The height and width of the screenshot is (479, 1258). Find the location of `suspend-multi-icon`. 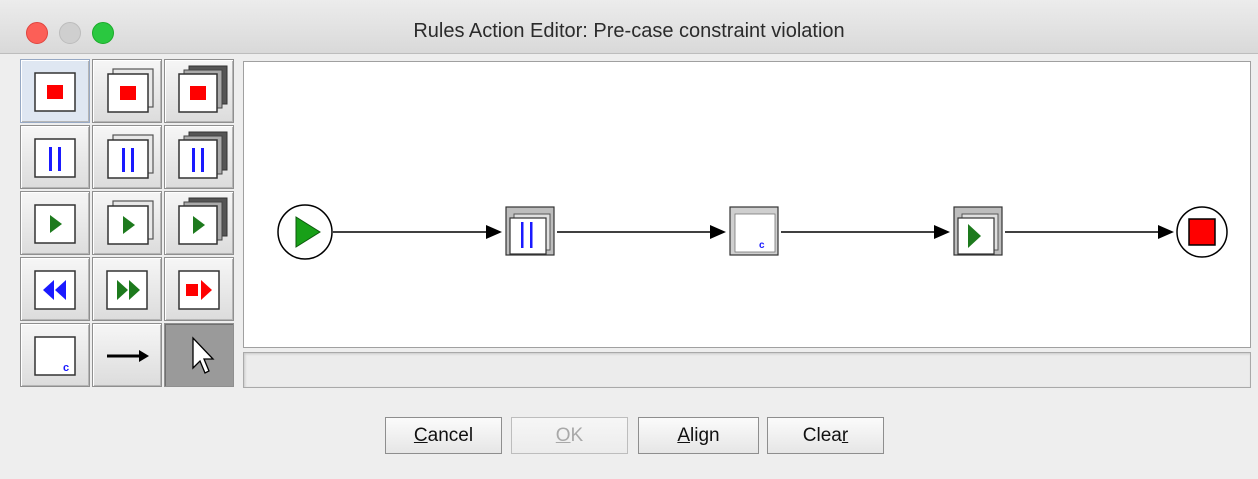

suspend-multi-icon is located at coordinates (203, 155).